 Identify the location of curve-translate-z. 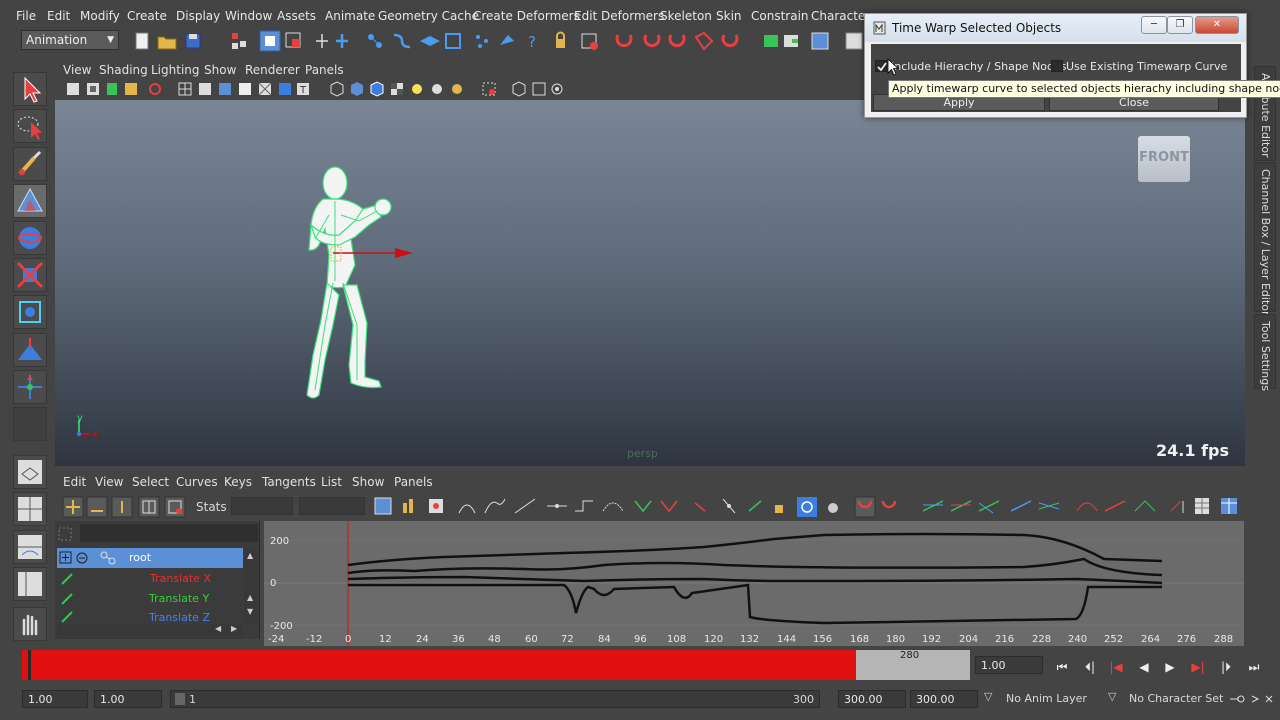
(755, 580).